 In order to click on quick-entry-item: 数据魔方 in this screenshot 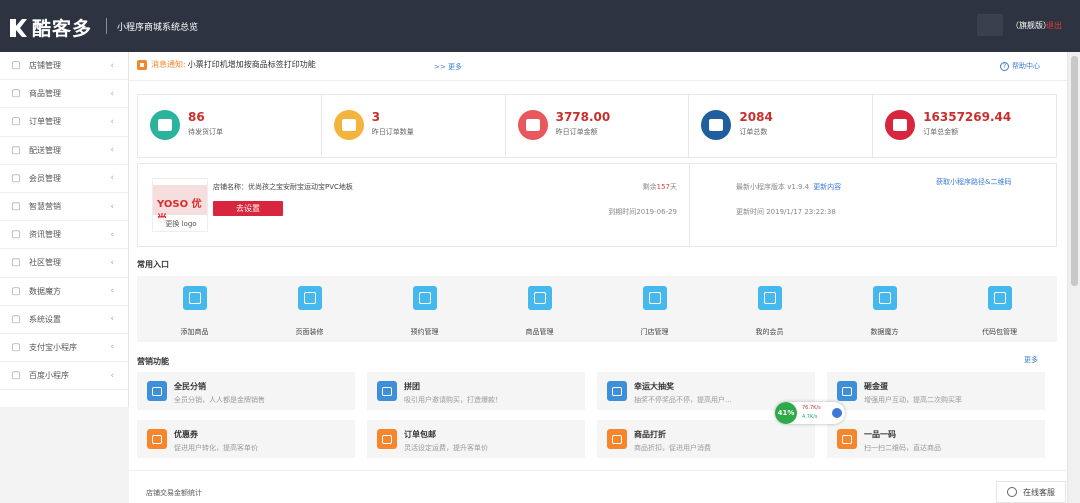, I will do `click(884, 309)`.